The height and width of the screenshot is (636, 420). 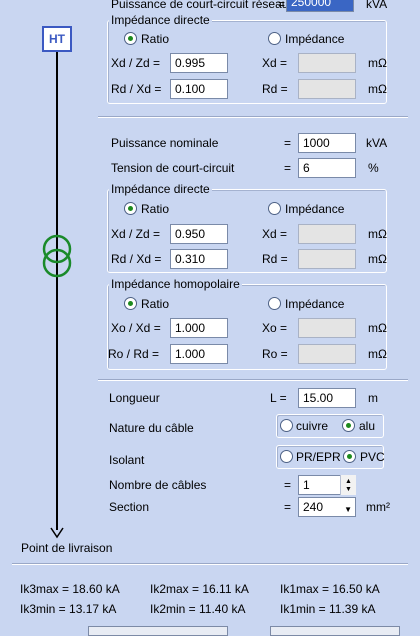 What do you see at coordinates (165, 143) in the screenshot?
I see `transformer-power-label: Puissance nominale` at bounding box center [165, 143].